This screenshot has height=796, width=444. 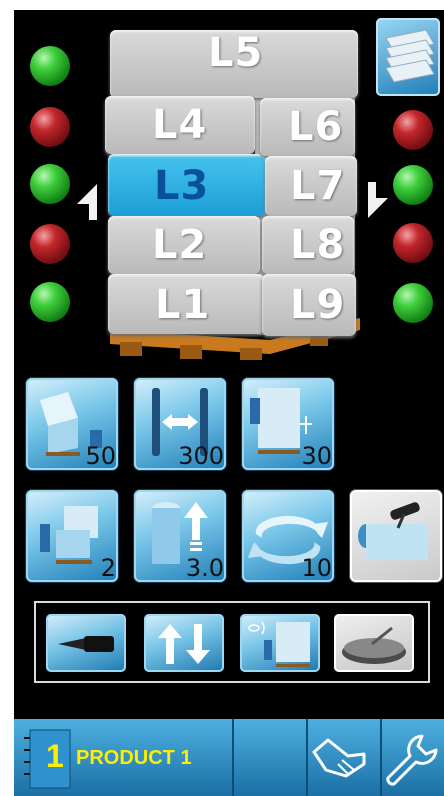 I want to click on rotations-value: 10, so click(x=316, y=568).